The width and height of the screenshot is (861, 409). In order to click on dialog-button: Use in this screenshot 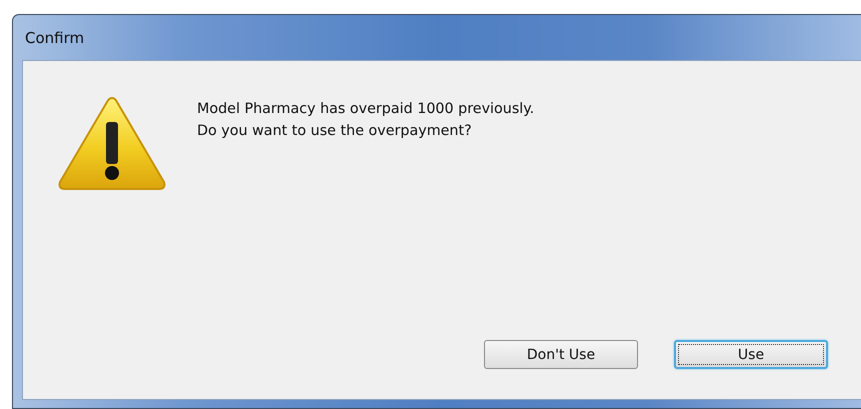, I will do `click(751, 354)`.